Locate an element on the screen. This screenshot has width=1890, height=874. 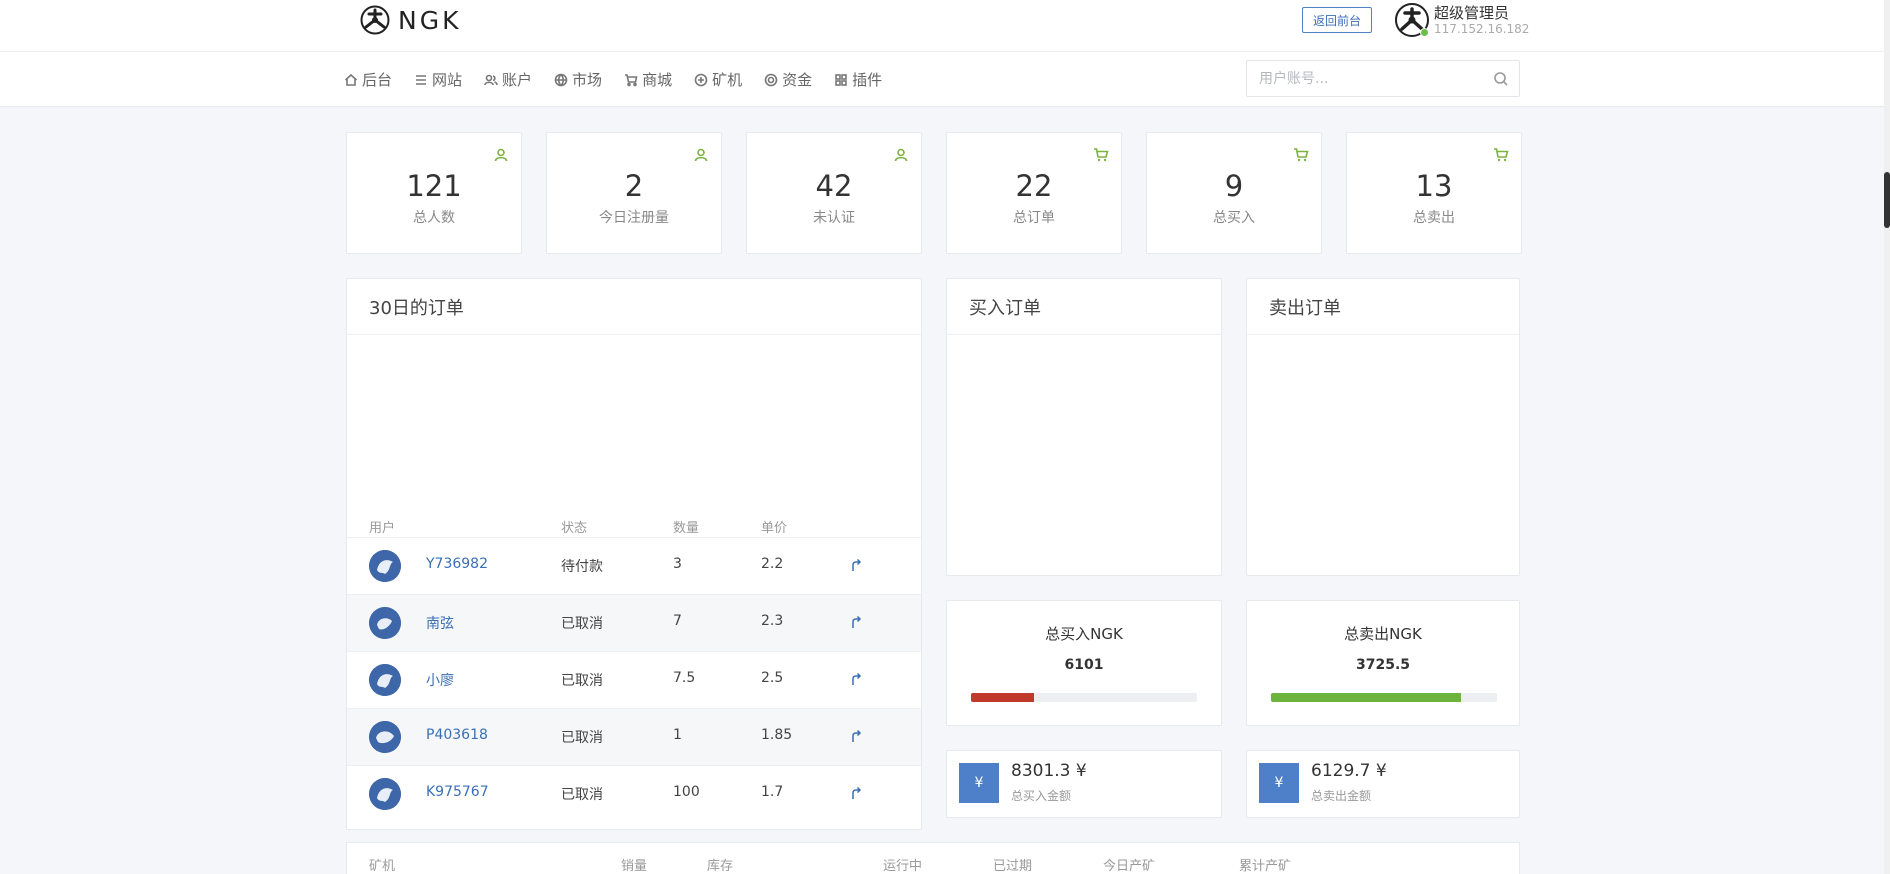
column-header-qty: 数量 is located at coordinates (686, 528).